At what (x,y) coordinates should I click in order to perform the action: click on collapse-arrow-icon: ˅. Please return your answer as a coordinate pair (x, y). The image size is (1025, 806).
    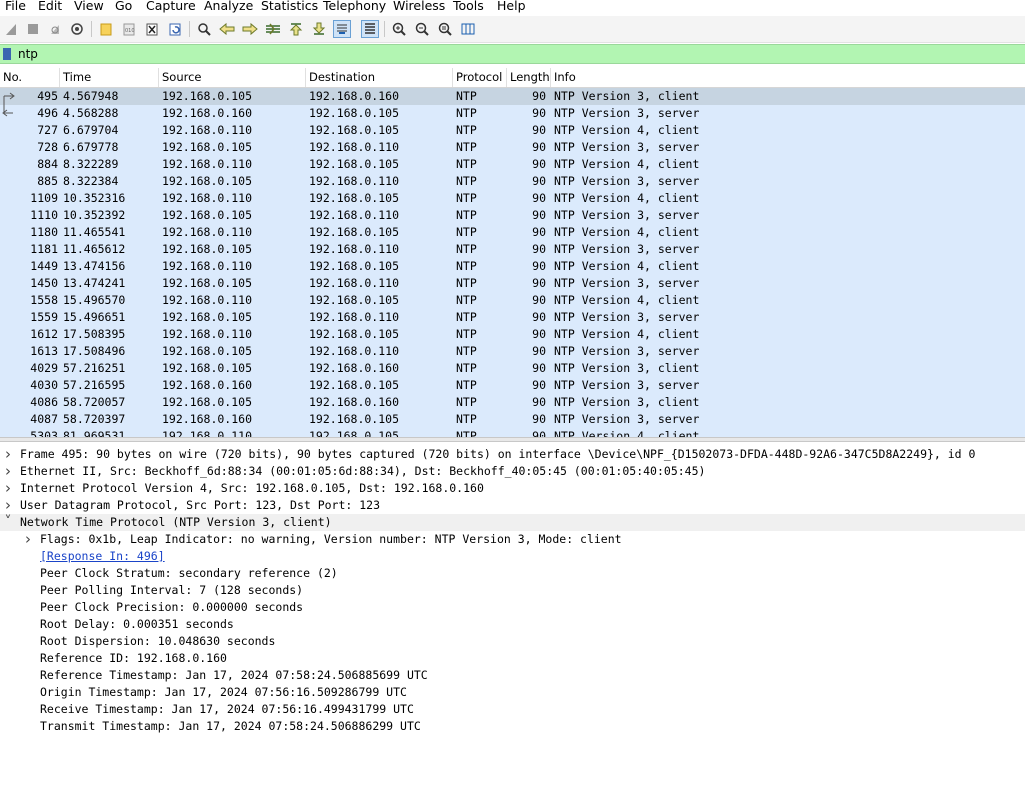
    Looking at the image, I should click on (8, 522).